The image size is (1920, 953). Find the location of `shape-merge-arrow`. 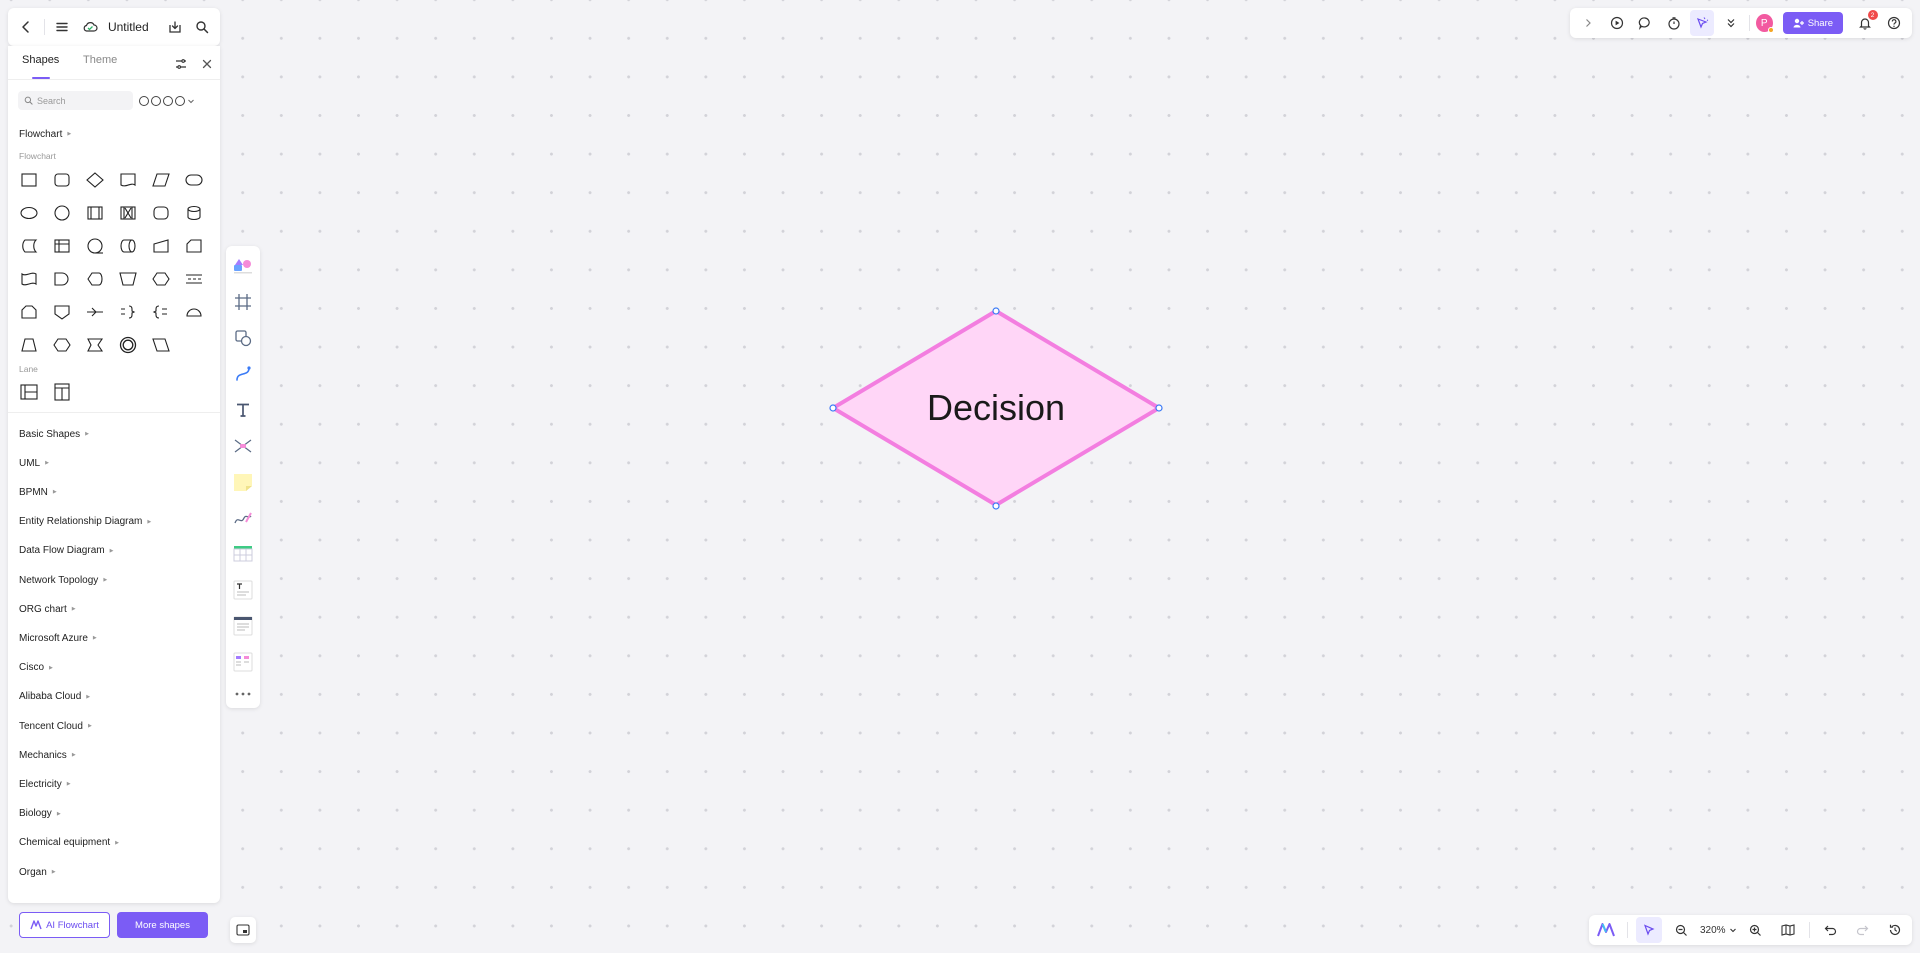

shape-merge-arrow is located at coordinates (95, 312).